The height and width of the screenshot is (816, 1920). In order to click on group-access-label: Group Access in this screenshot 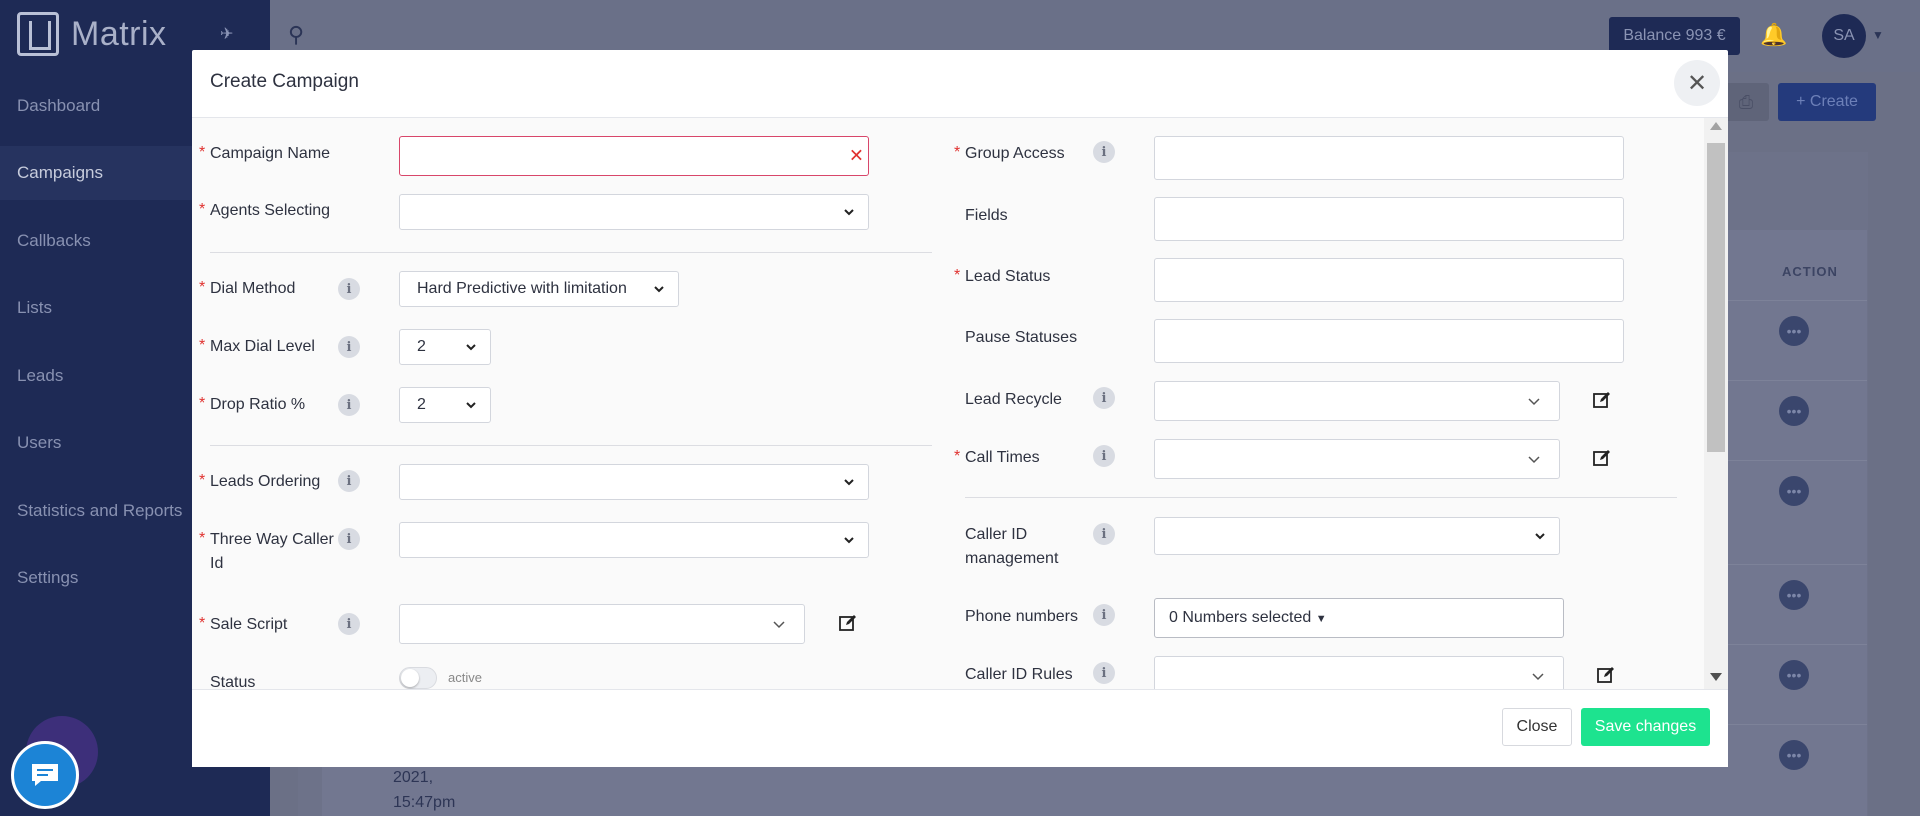, I will do `click(1015, 153)`.